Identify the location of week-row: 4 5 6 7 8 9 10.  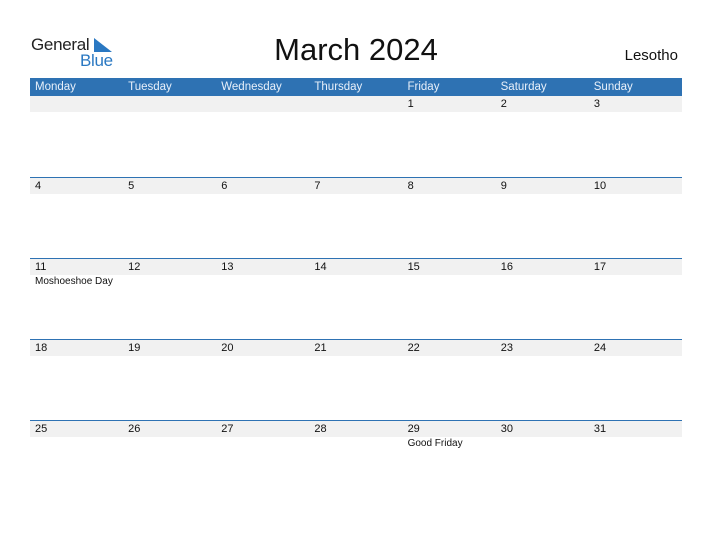
(356, 218).